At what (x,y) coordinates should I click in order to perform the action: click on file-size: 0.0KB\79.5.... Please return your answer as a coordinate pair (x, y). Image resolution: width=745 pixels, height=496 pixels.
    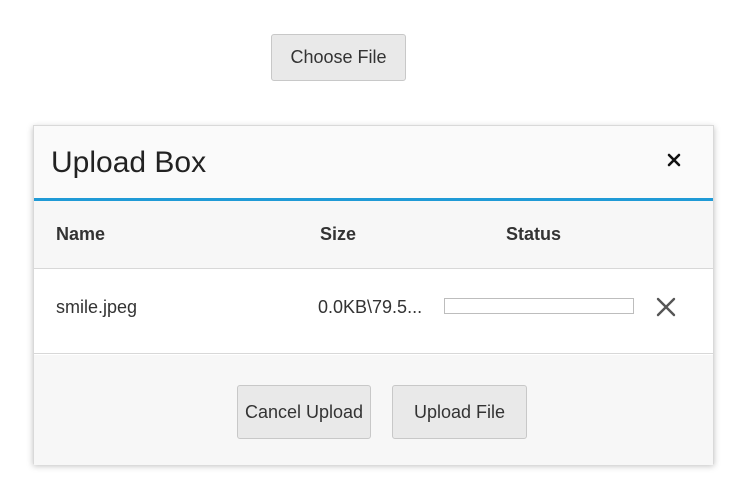
    Looking at the image, I should click on (370, 307).